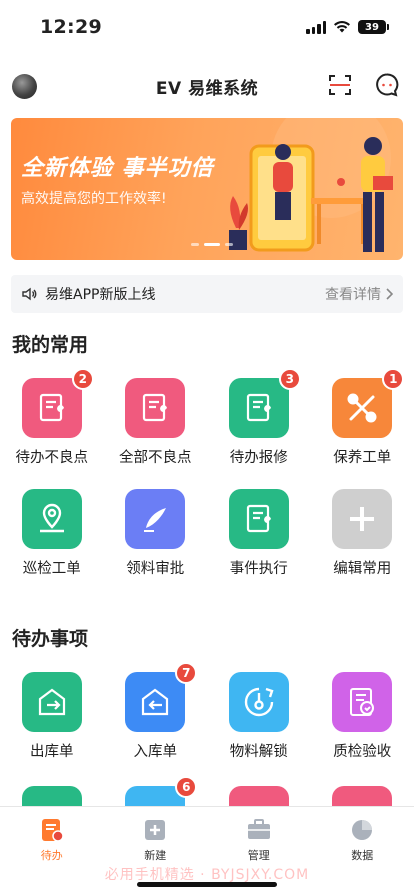  What do you see at coordinates (51, 855) in the screenshot?
I see `tab-label: 待办` at bounding box center [51, 855].